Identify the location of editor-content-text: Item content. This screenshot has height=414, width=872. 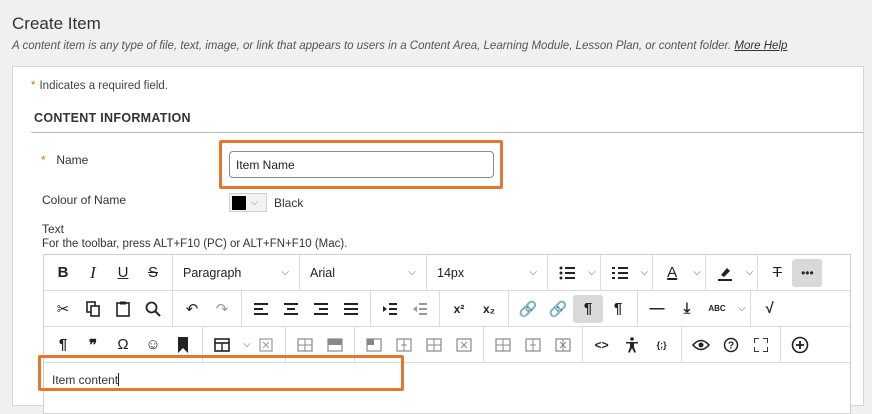
(86, 380).